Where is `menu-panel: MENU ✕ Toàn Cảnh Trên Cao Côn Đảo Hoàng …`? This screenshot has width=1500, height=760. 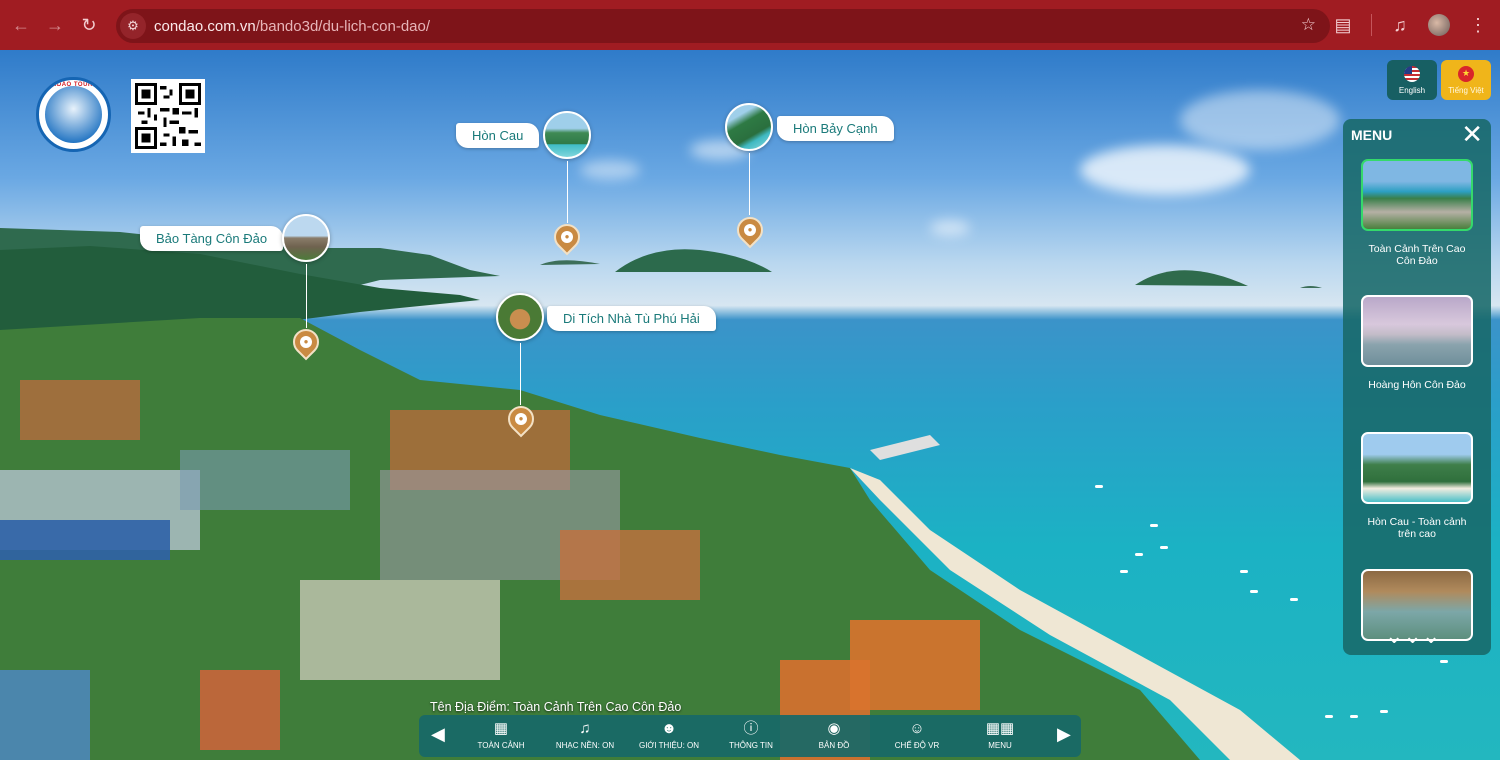
menu-panel: MENU ✕ Toàn Cảnh Trên Cao Côn Đảo Hoàng … is located at coordinates (1417, 387).